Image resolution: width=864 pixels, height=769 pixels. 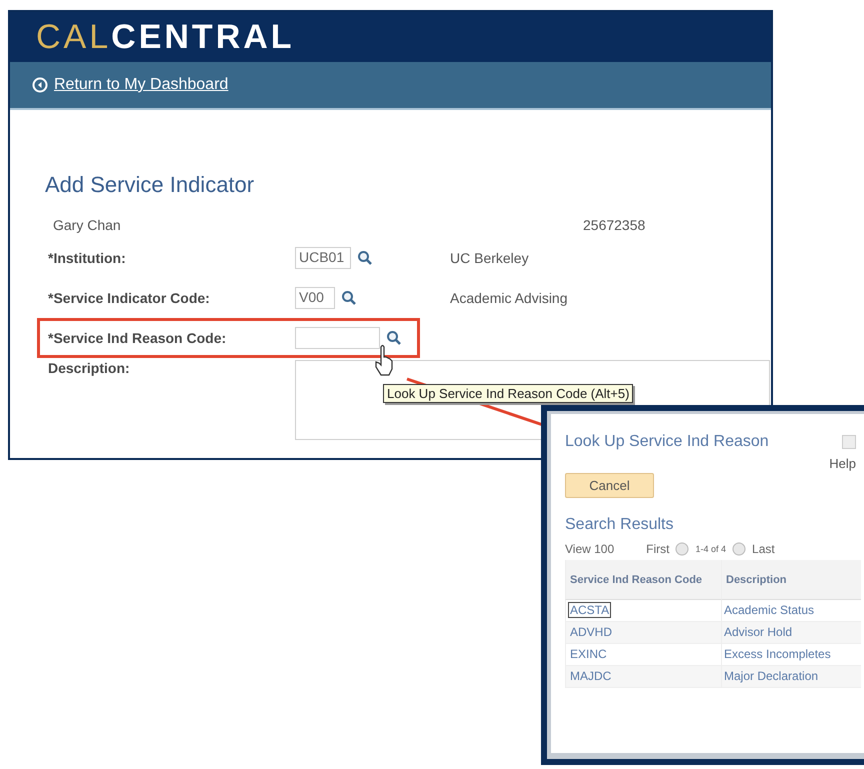 I want to click on return-dashboard-link: Return to My Dashboard, so click(x=141, y=85).